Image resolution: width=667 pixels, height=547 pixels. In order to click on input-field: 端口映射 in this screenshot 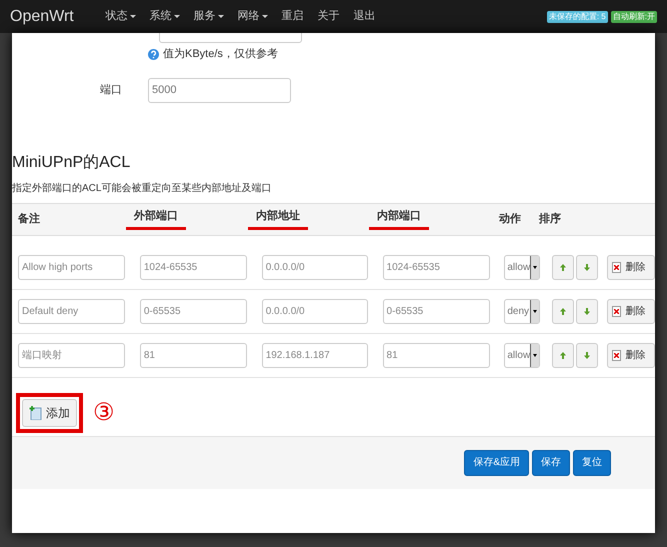, I will do `click(71, 355)`.